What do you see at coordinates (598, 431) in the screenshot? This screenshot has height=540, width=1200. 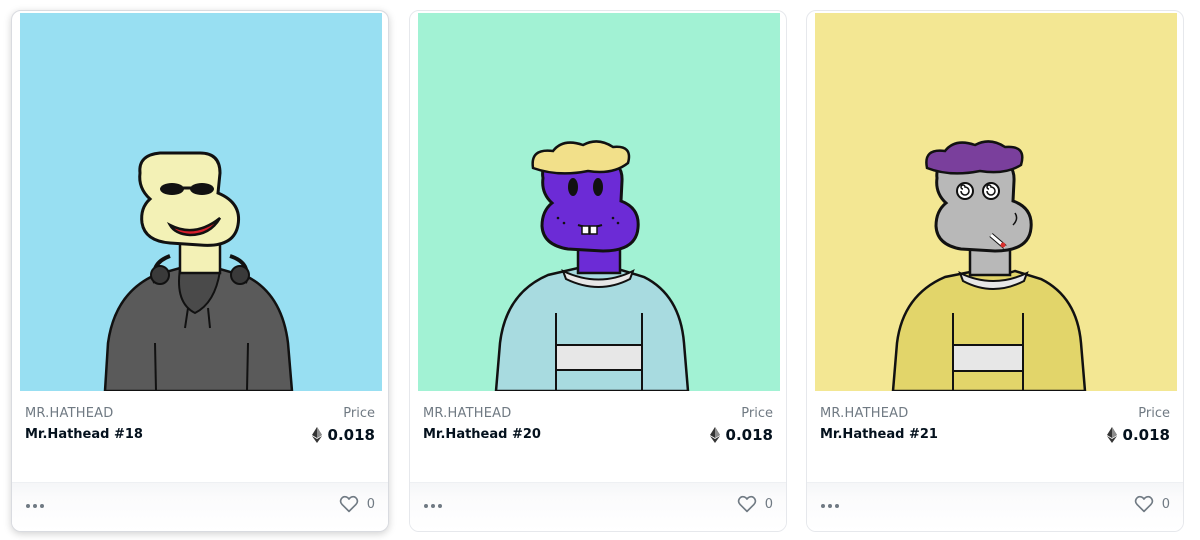 I see `card-info: MR.HATHEAD Mr.Hathead #20 Price 0.018` at bounding box center [598, 431].